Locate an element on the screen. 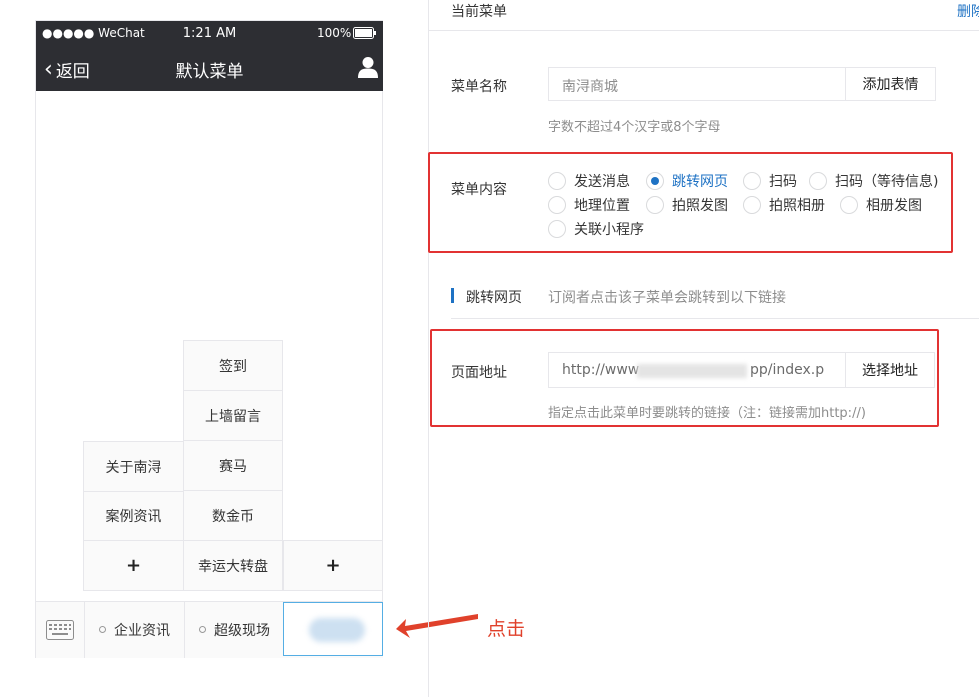  page-url-suffix: pp/index.p is located at coordinates (787, 370).